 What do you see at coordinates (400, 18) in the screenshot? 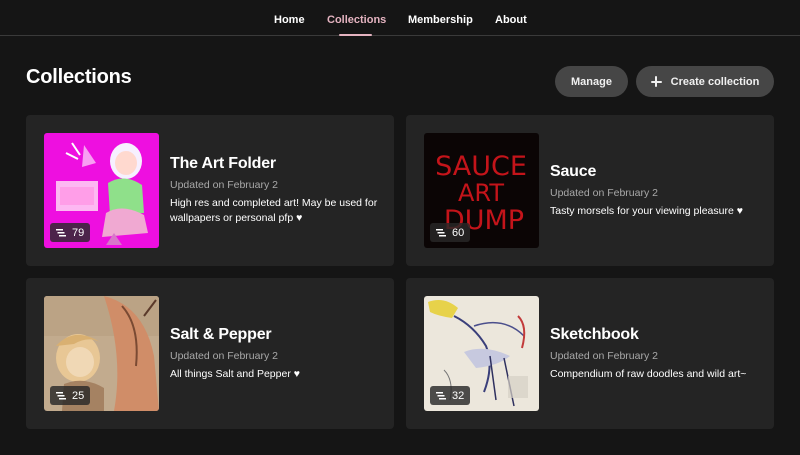
I see `top-navigation: Home Collections Membership About` at bounding box center [400, 18].